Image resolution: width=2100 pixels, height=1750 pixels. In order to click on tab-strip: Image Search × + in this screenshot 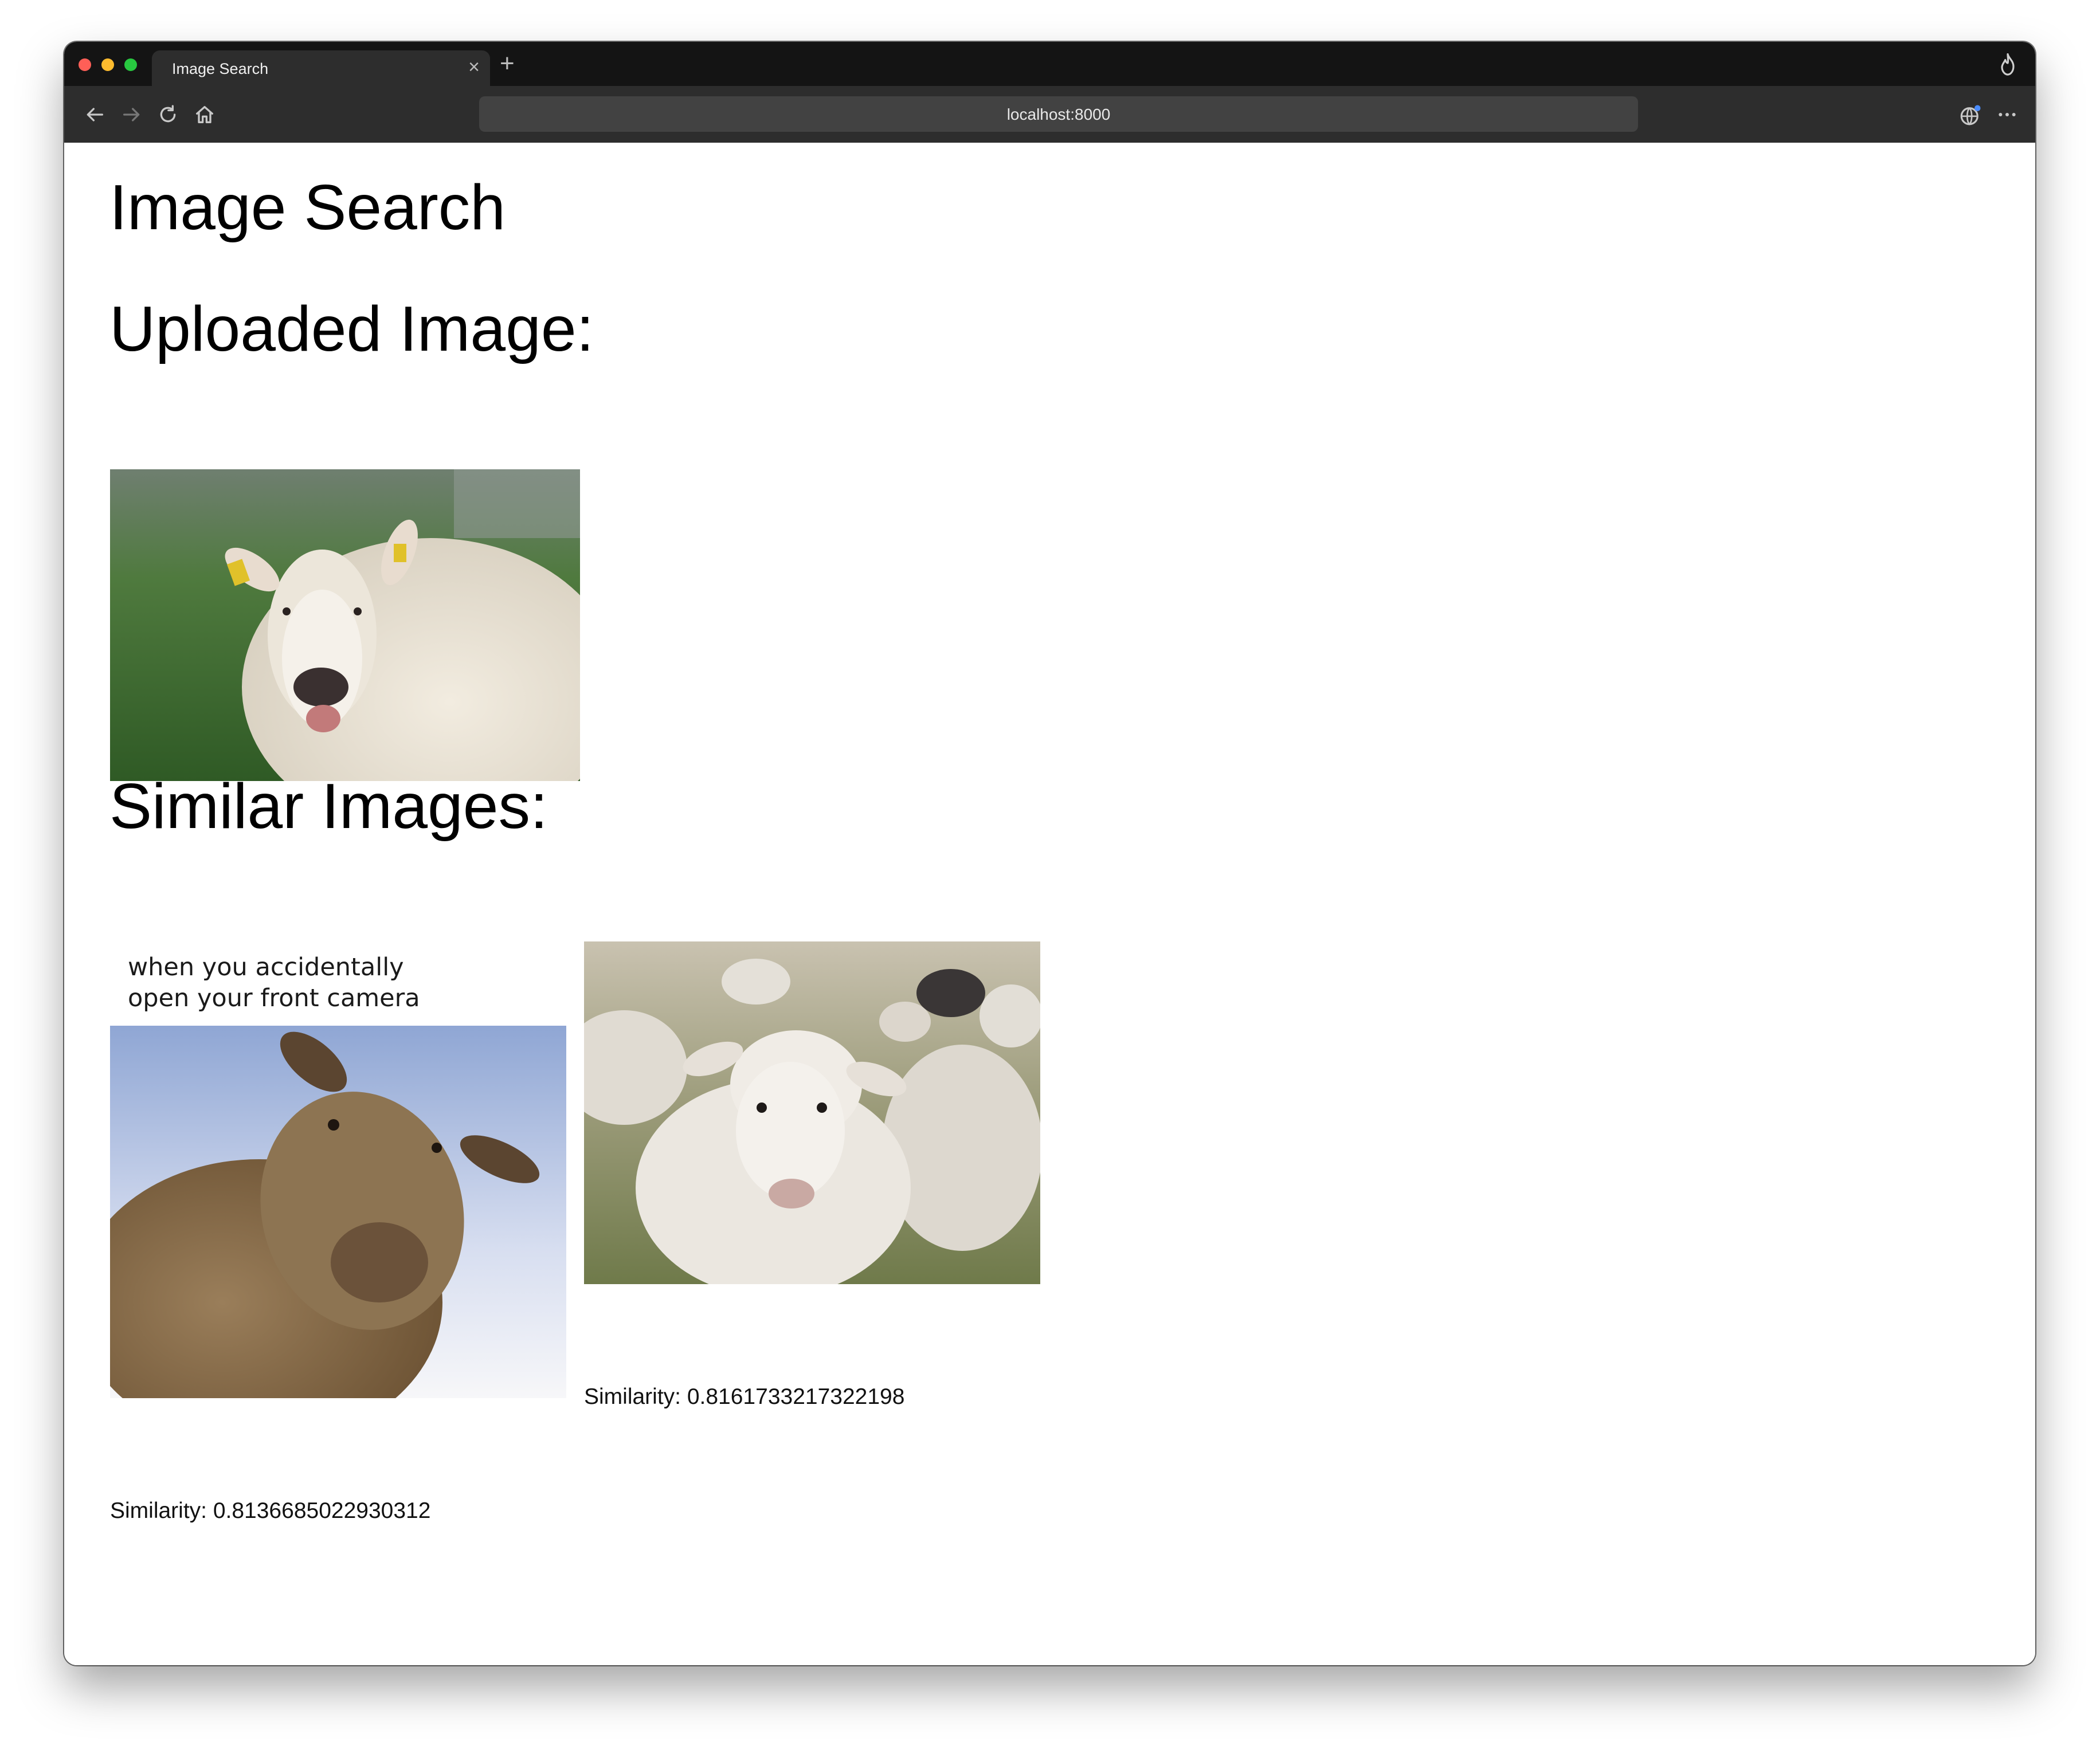, I will do `click(1049, 64)`.